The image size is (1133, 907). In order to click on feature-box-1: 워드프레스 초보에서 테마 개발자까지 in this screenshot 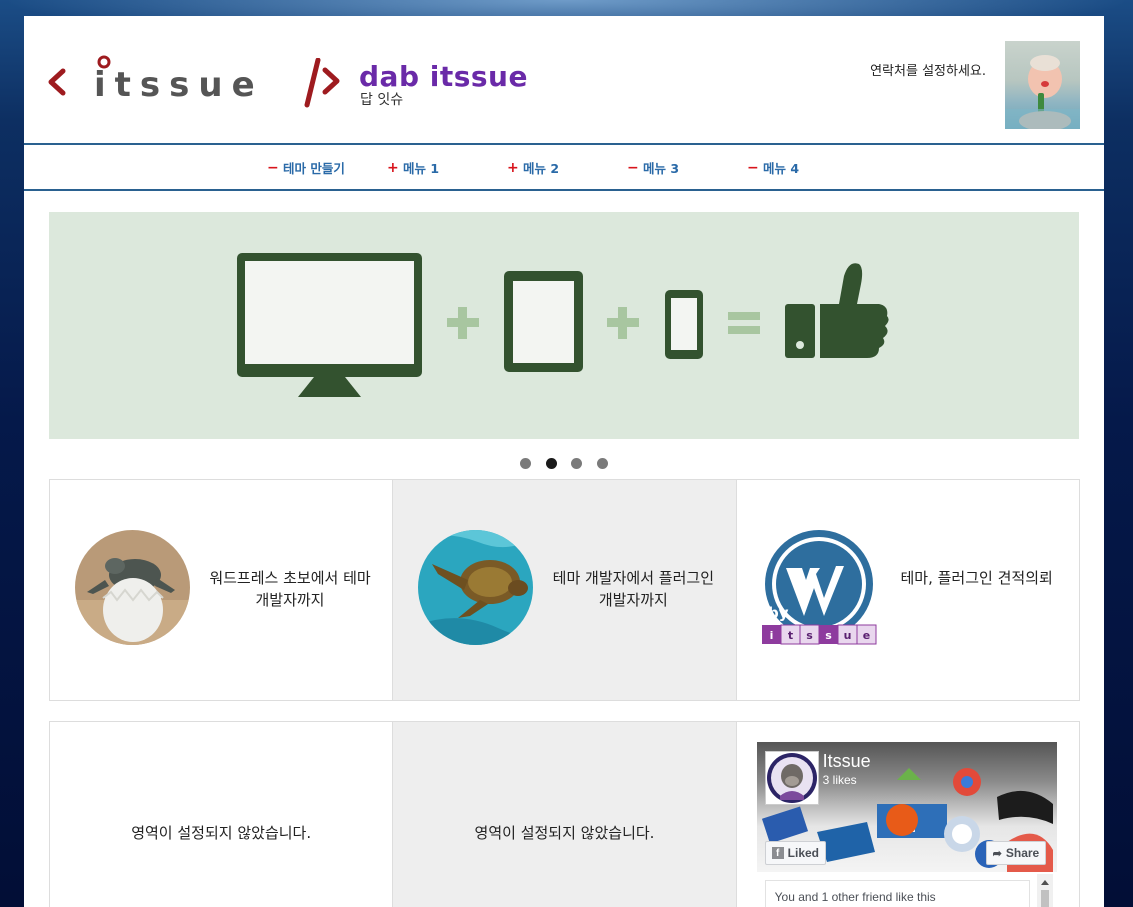, I will do `click(222, 590)`.